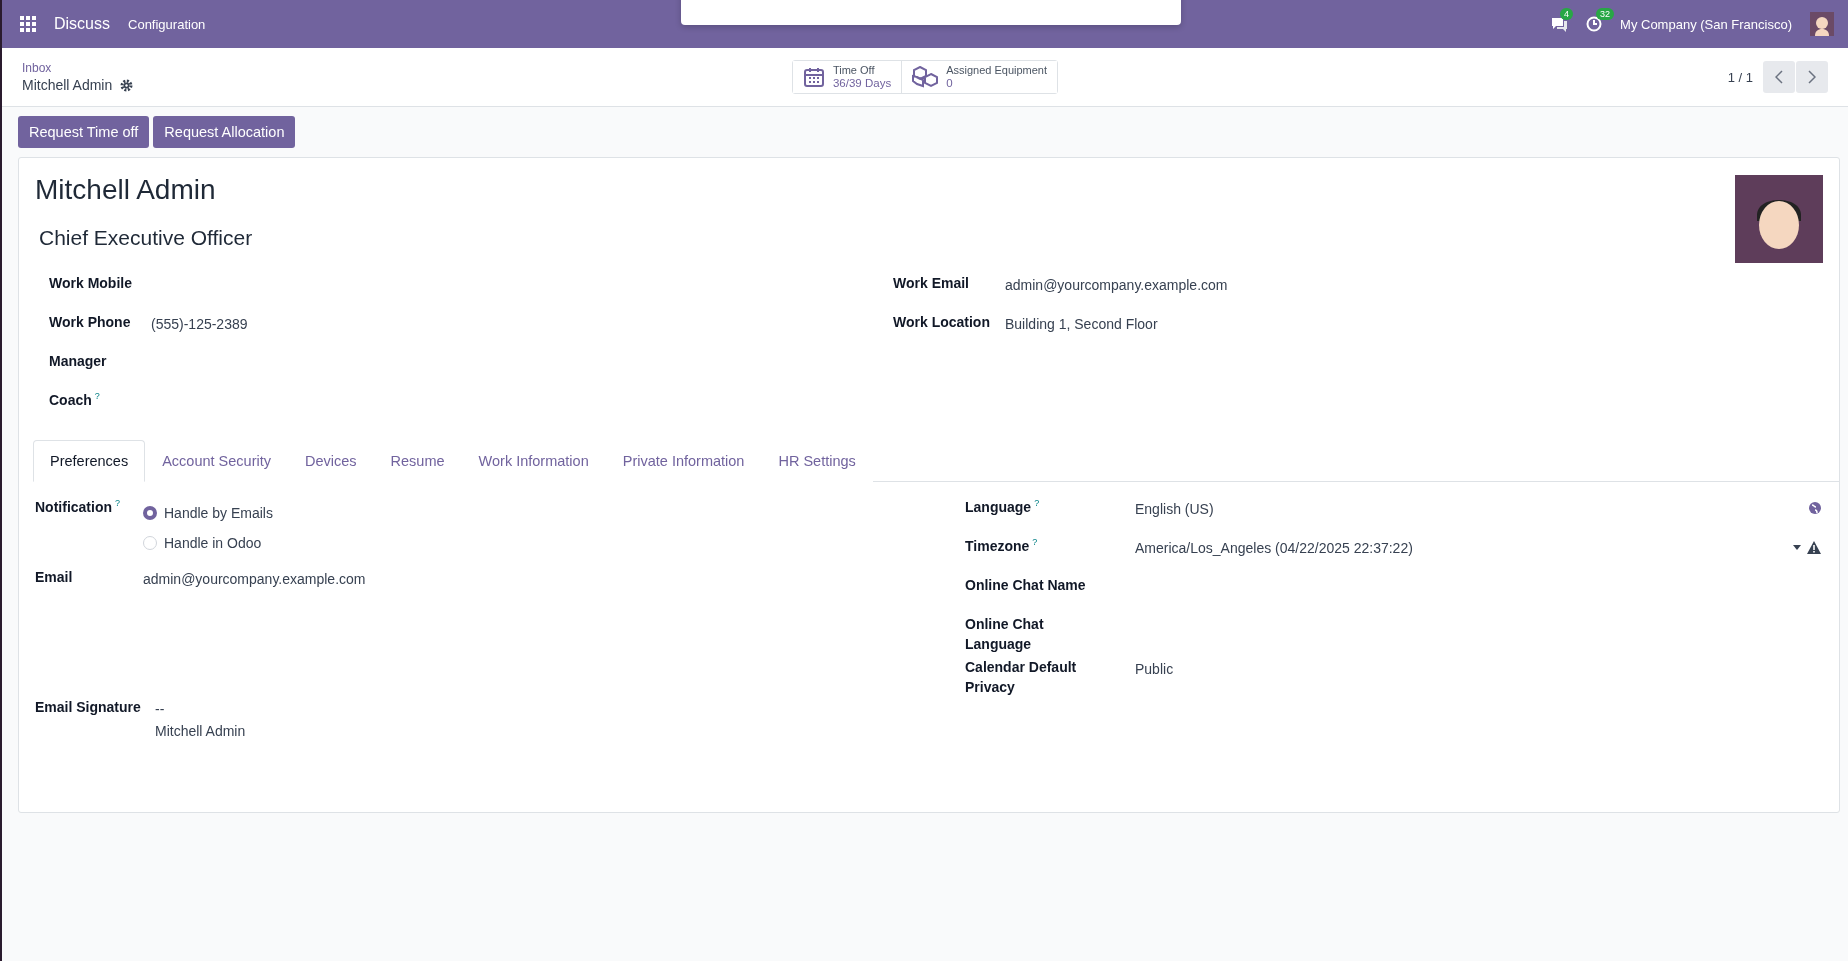 The image size is (1848, 961). Describe the element at coordinates (1706, 24) in the screenshot. I see `company-switcher: My Company (San Francisco)` at that location.